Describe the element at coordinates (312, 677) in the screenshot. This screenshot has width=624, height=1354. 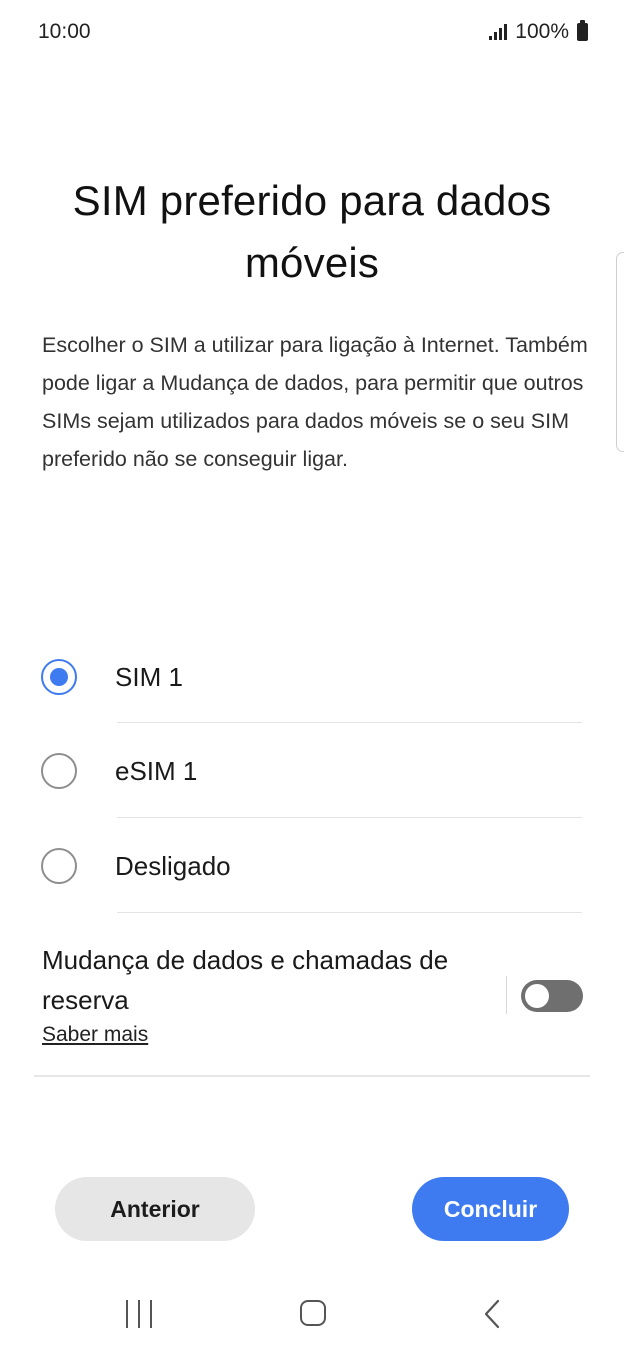
I see `sim-option-sim1: SIM 1` at that location.